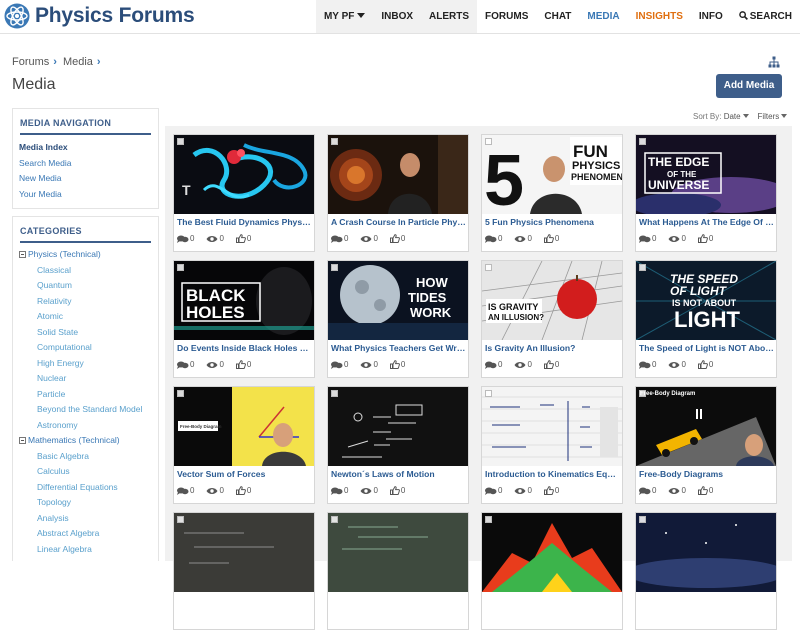 The image size is (800, 630). Describe the element at coordinates (749, 86) in the screenshot. I see `add-media-button: Add Media` at that location.